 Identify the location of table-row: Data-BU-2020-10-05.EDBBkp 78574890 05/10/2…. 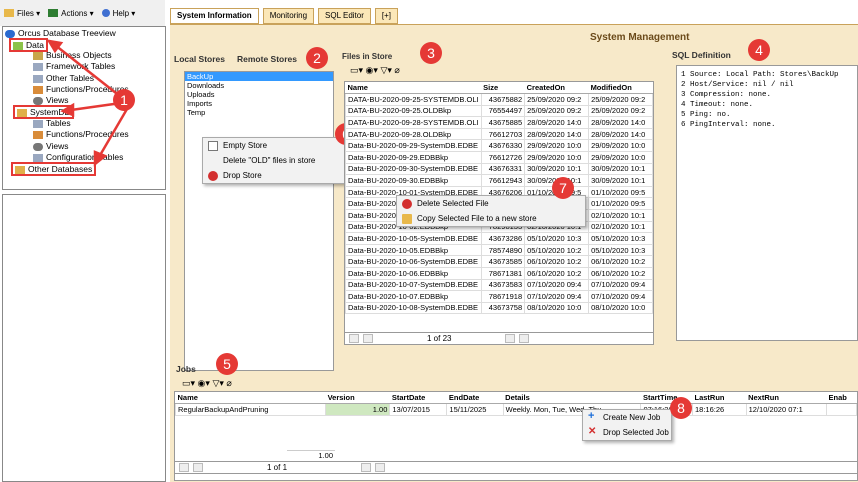
(499, 250).